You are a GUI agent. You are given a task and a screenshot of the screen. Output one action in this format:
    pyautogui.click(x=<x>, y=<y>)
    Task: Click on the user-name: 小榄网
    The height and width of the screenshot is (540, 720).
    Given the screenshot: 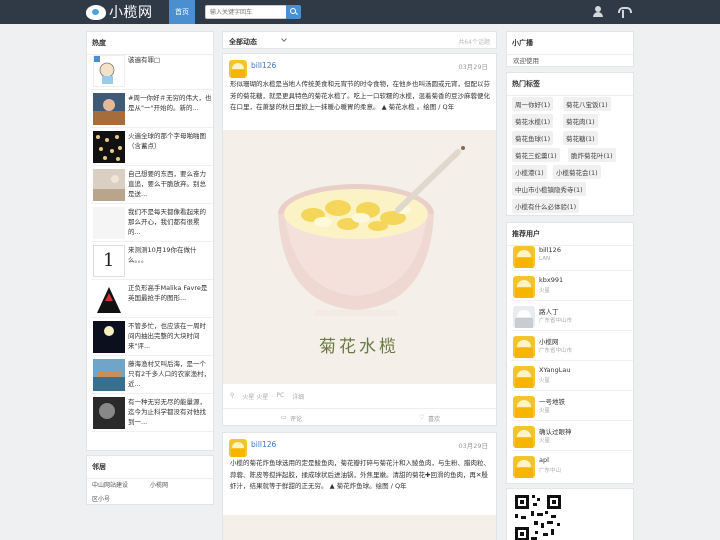 What is the action you would take?
    pyautogui.click(x=549, y=341)
    